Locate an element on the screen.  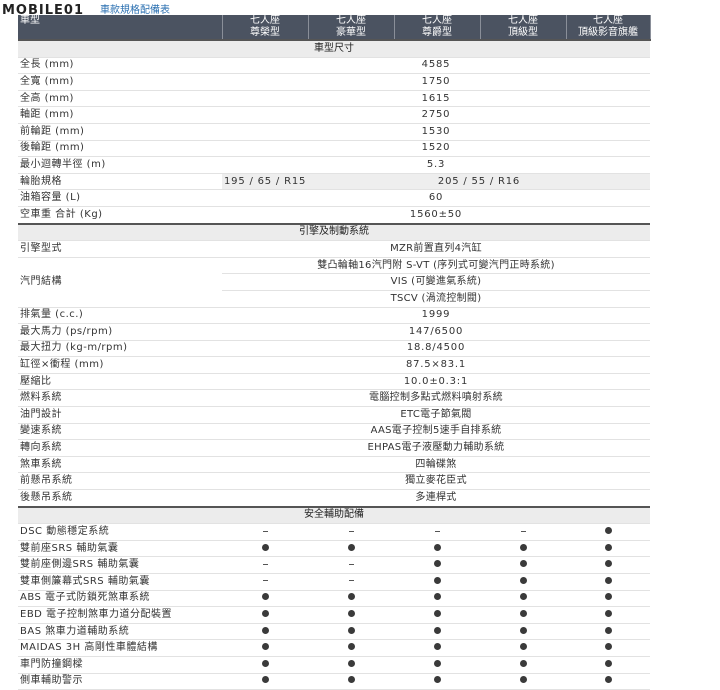
row-value: 18.8/4500 is located at coordinates (436, 349).